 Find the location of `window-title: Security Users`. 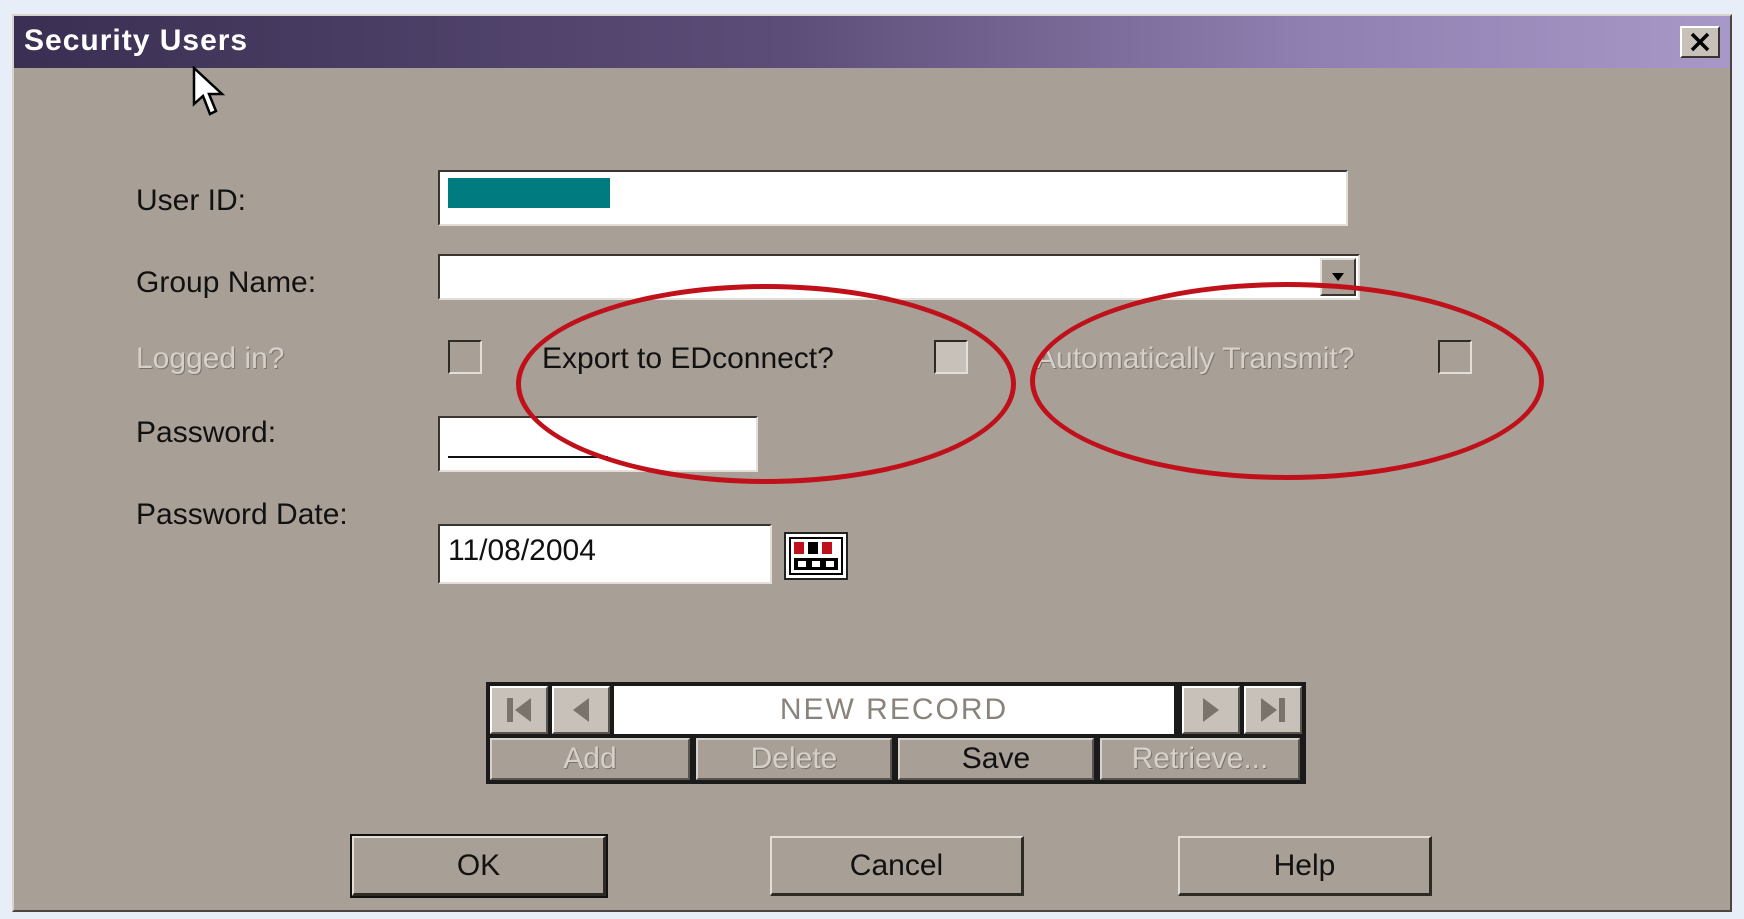

window-title: Security Users is located at coordinates (136, 40).